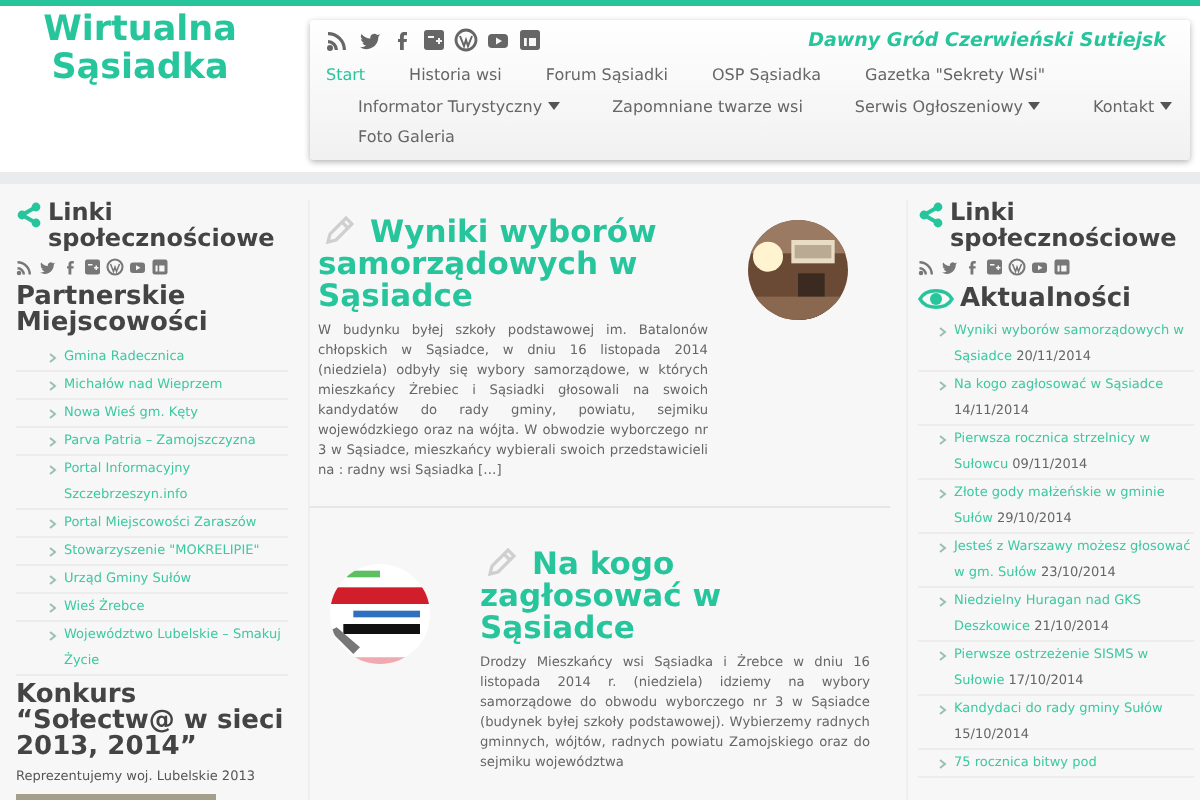 This screenshot has height=800, width=1200. I want to click on menu-item: Kontakt, so click(1132, 106).